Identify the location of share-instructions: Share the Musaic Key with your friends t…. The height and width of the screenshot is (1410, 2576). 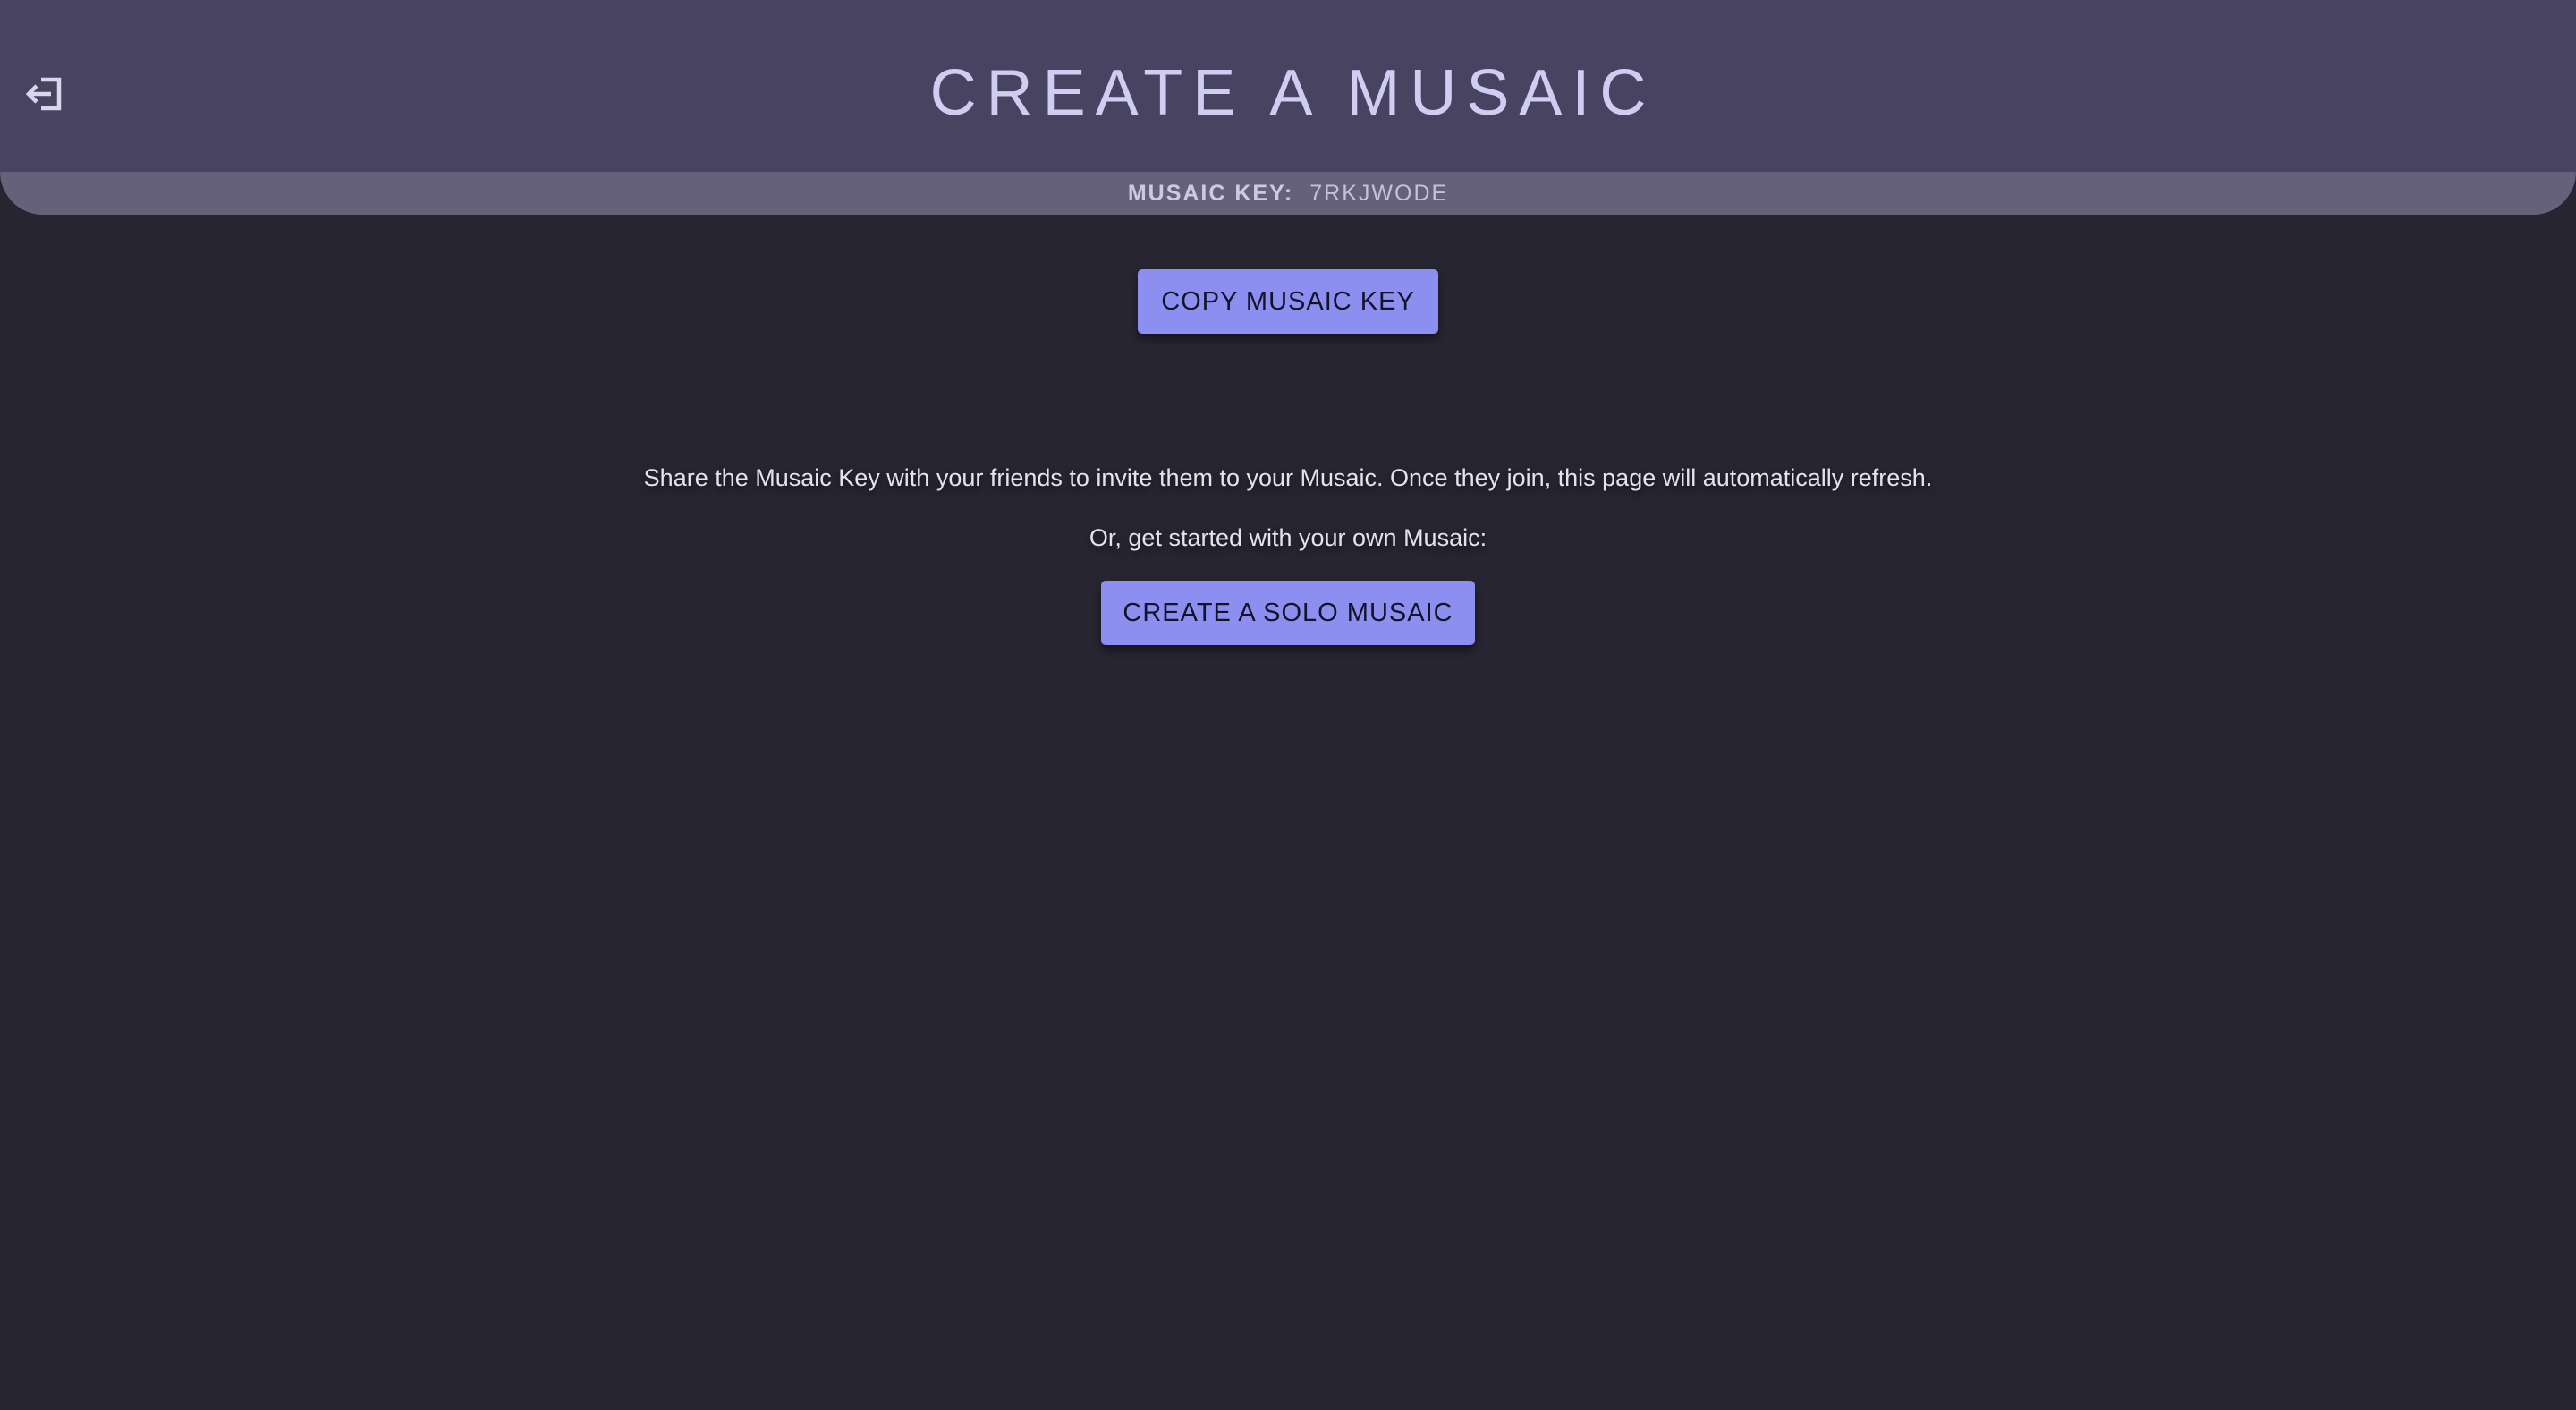
(1288, 477).